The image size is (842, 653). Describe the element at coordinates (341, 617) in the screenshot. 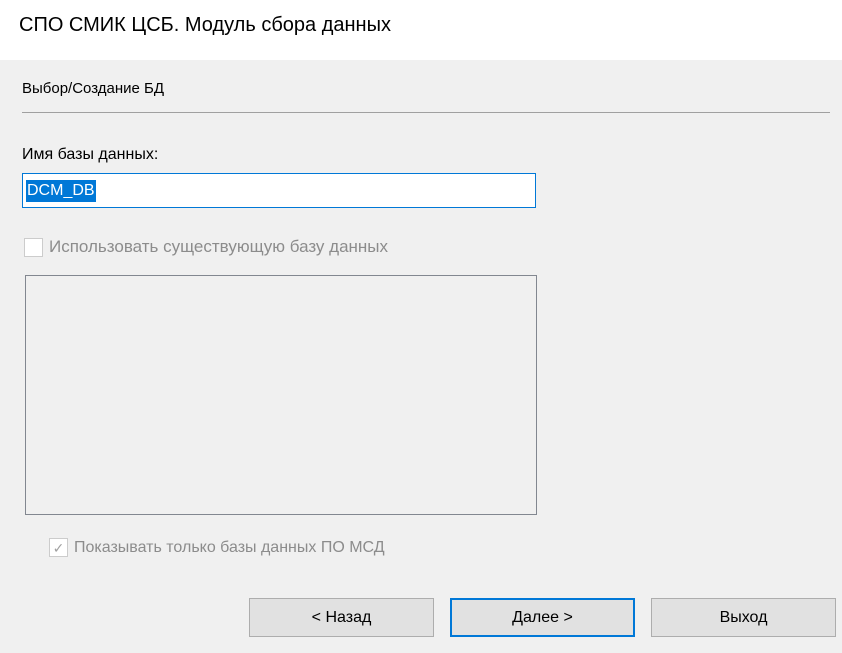

I see `back-button: < Назад` at that location.